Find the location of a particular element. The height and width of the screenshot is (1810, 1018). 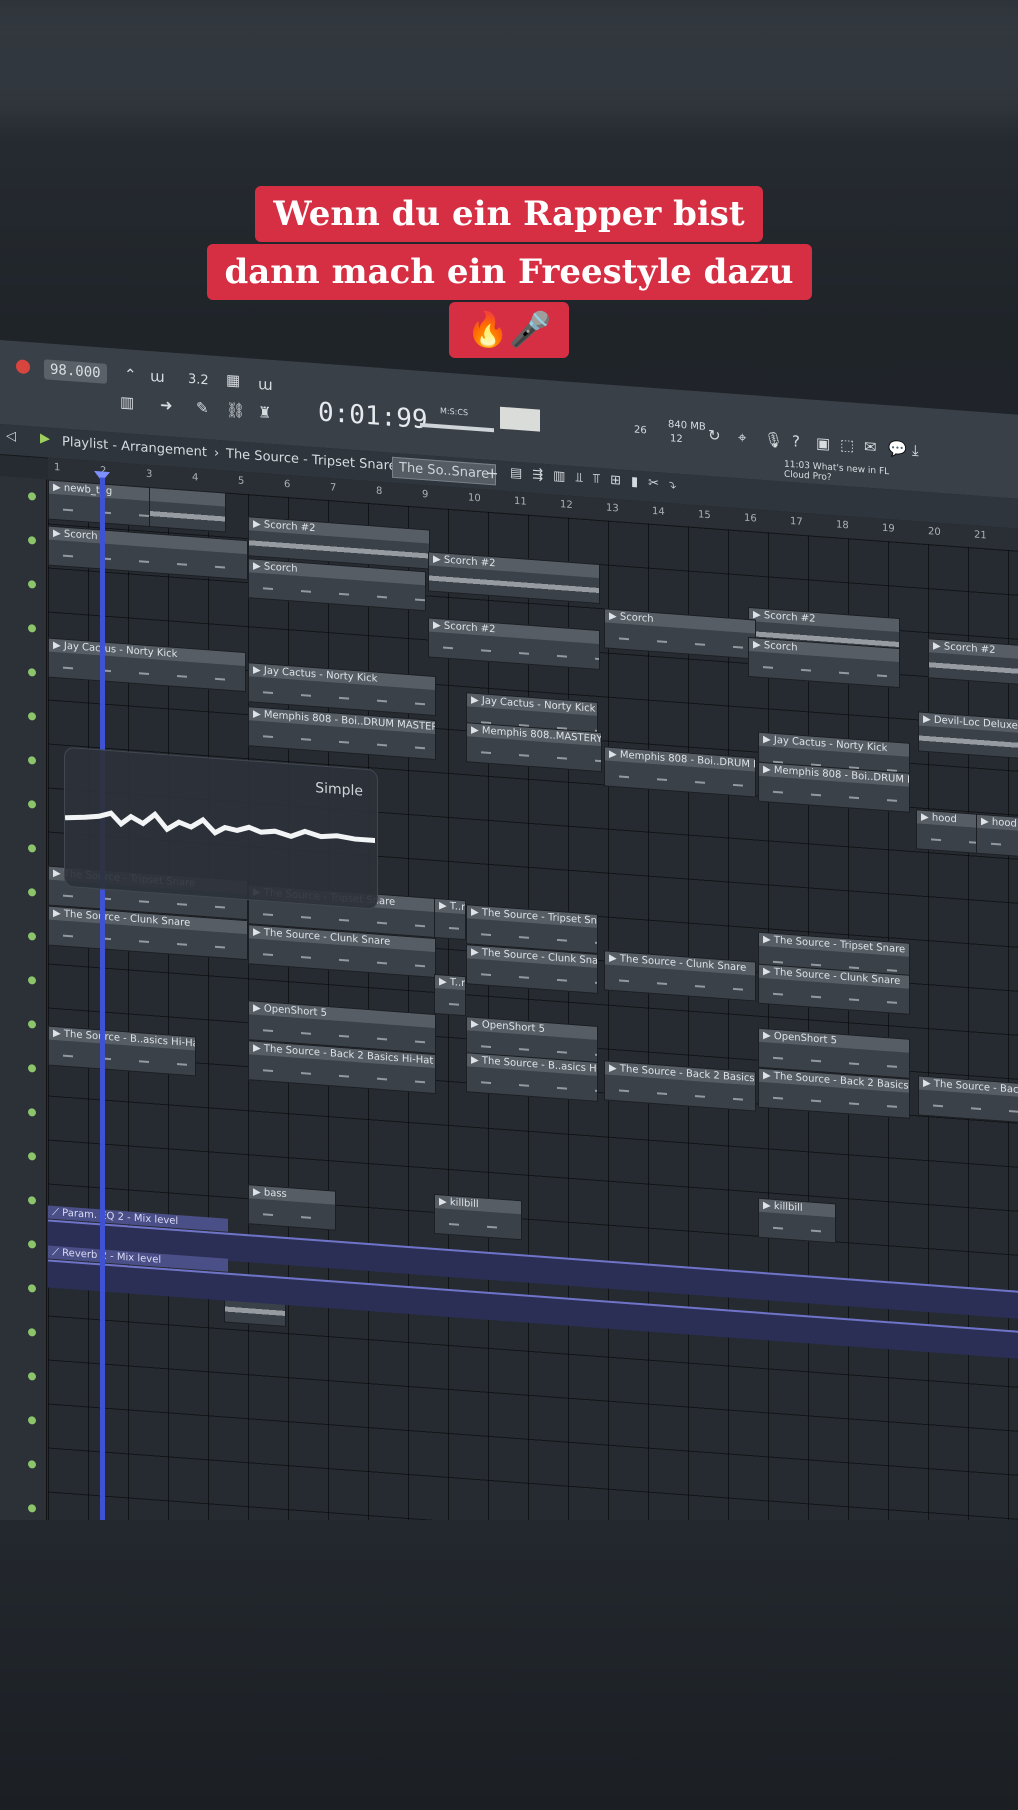

ruler-tick: 16 is located at coordinates (750, 518).